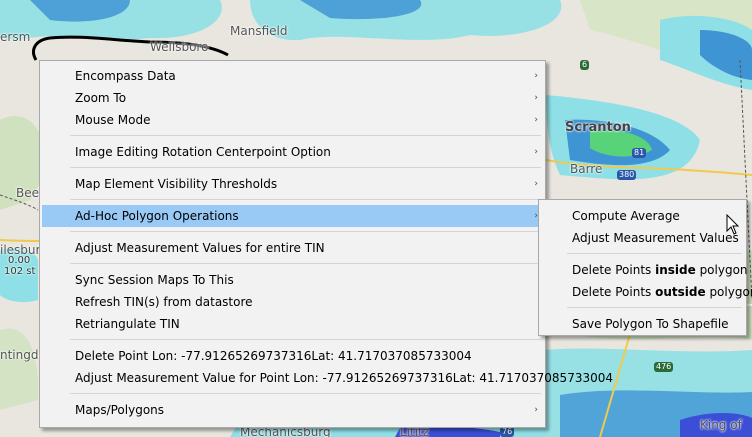 The height and width of the screenshot is (437, 752). What do you see at coordinates (292, 76) in the screenshot?
I see `menu-item-encompass-data: Encompass Data ›` at bounding box center [292, 76].